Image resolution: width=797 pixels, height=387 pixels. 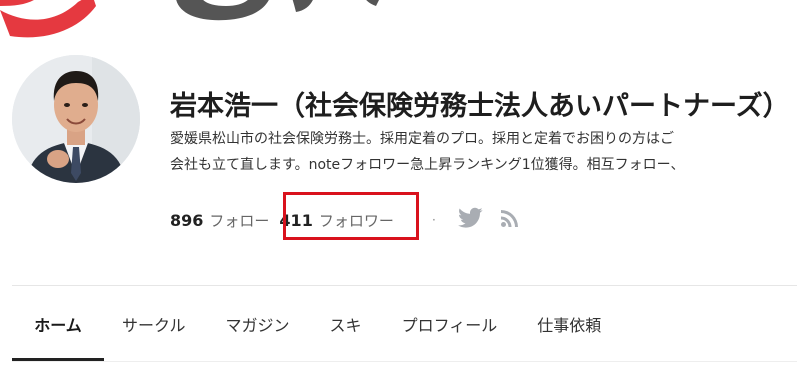 I want to click on twitter-bird-icon, so click(x=470, y=217).